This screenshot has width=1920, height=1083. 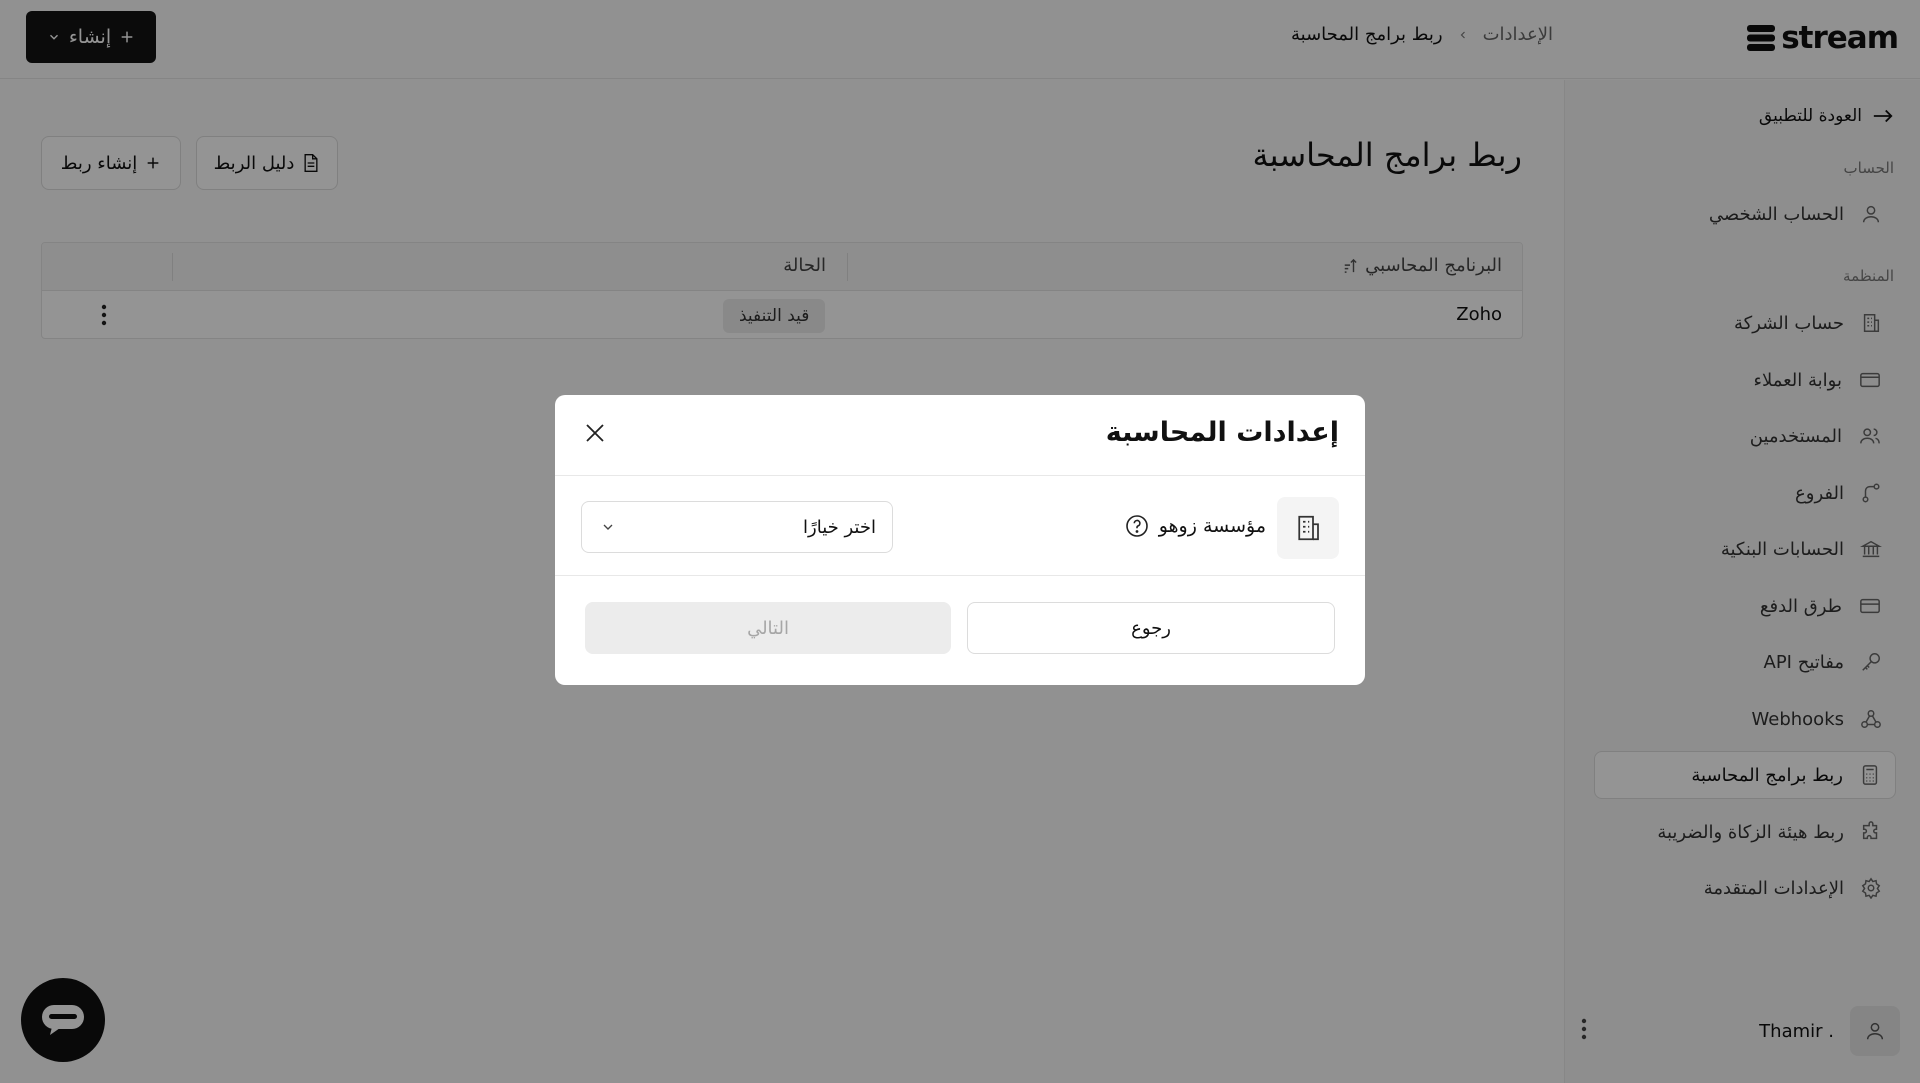 I want to click on organization-name-label: مؤسسة زوهو, so click(x=1212, y=526).